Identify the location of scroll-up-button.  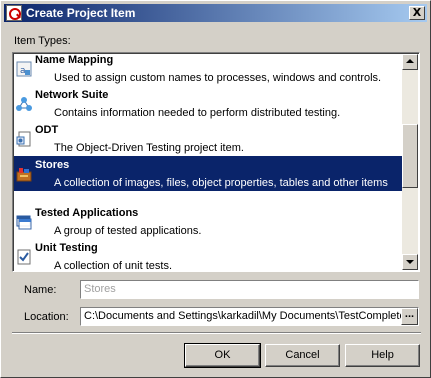
(410, 62).